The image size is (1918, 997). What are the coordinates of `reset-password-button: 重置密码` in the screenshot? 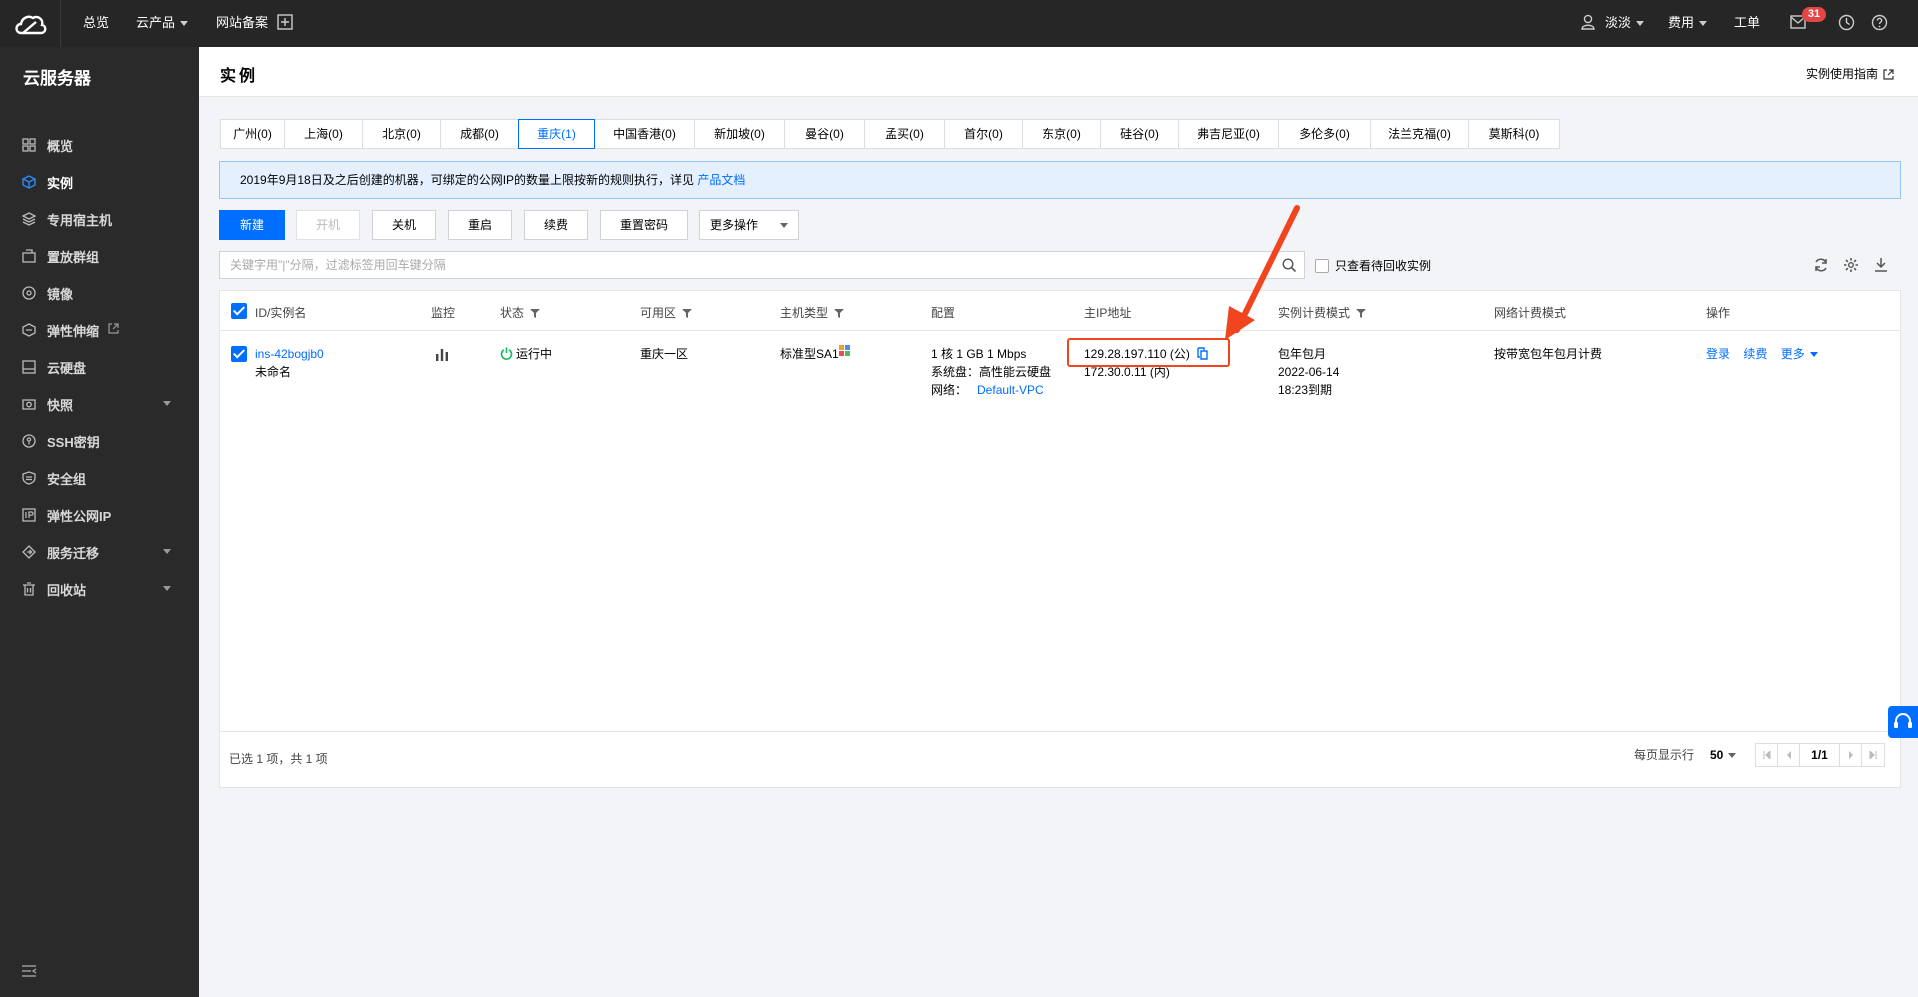 It's located at (644, 225).